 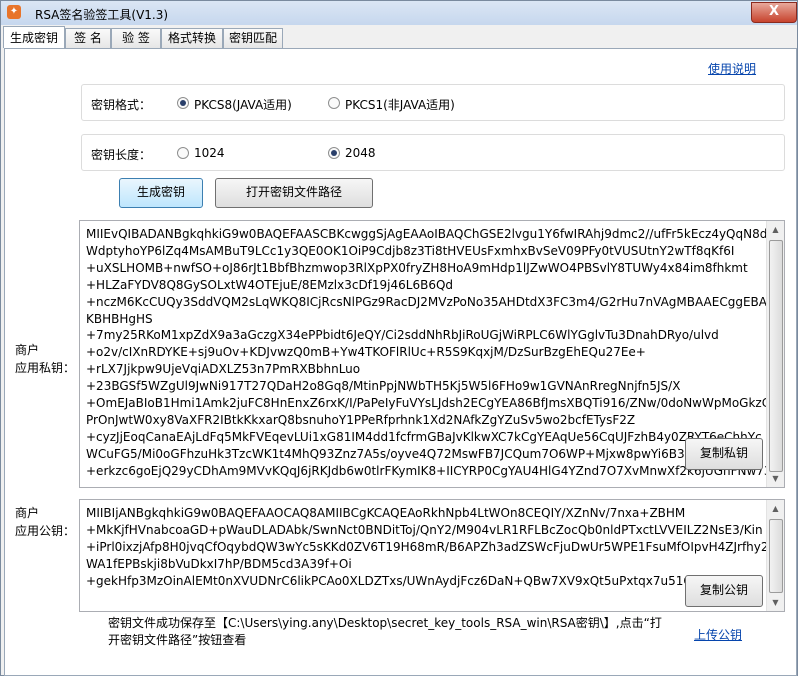 I want to click on radio-pkcs1, so click(x=334, y=103).